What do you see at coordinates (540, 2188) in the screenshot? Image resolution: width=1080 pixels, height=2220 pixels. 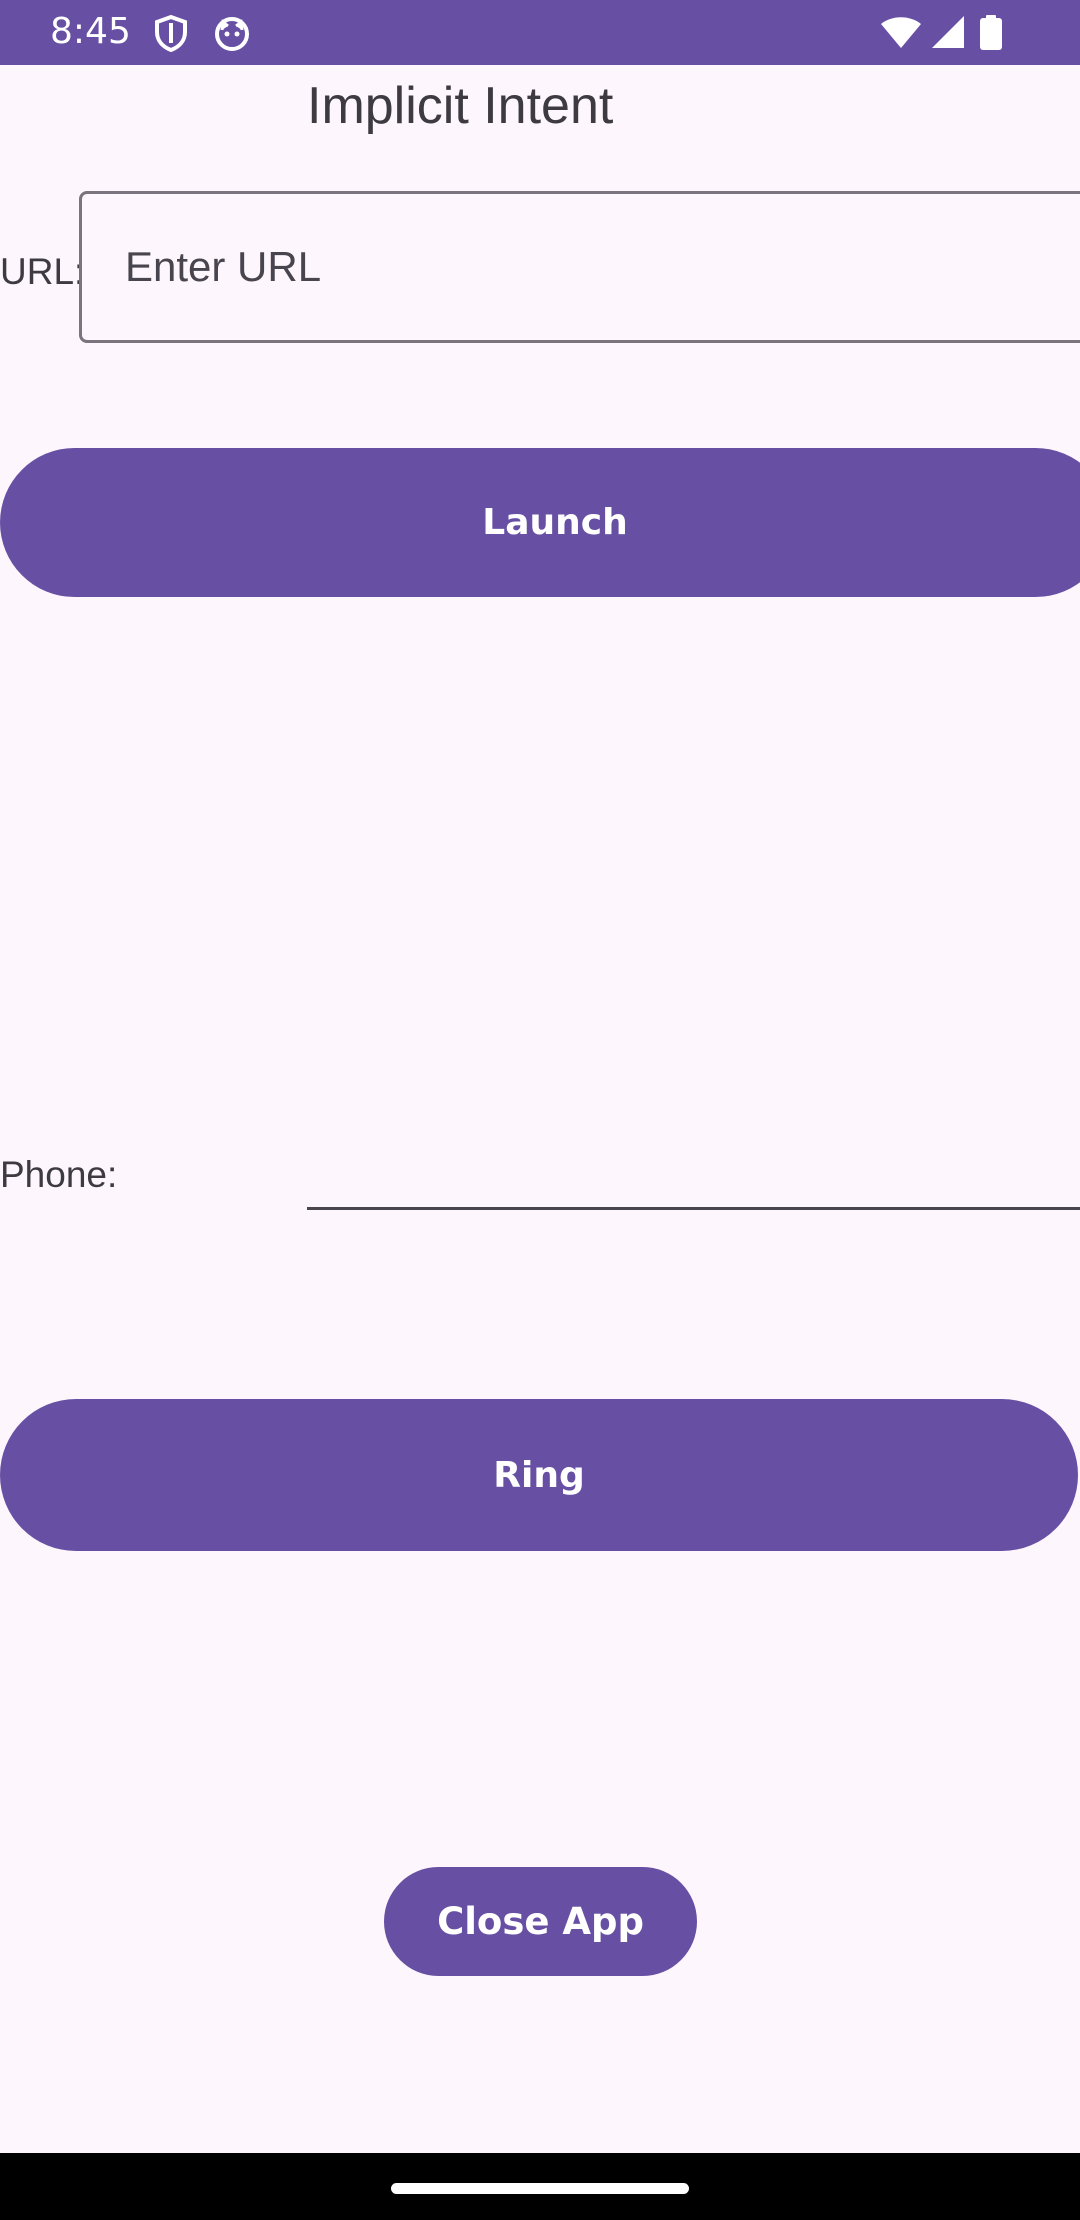 I see `home-gesture-handle` at bounding box center [540, 2188].